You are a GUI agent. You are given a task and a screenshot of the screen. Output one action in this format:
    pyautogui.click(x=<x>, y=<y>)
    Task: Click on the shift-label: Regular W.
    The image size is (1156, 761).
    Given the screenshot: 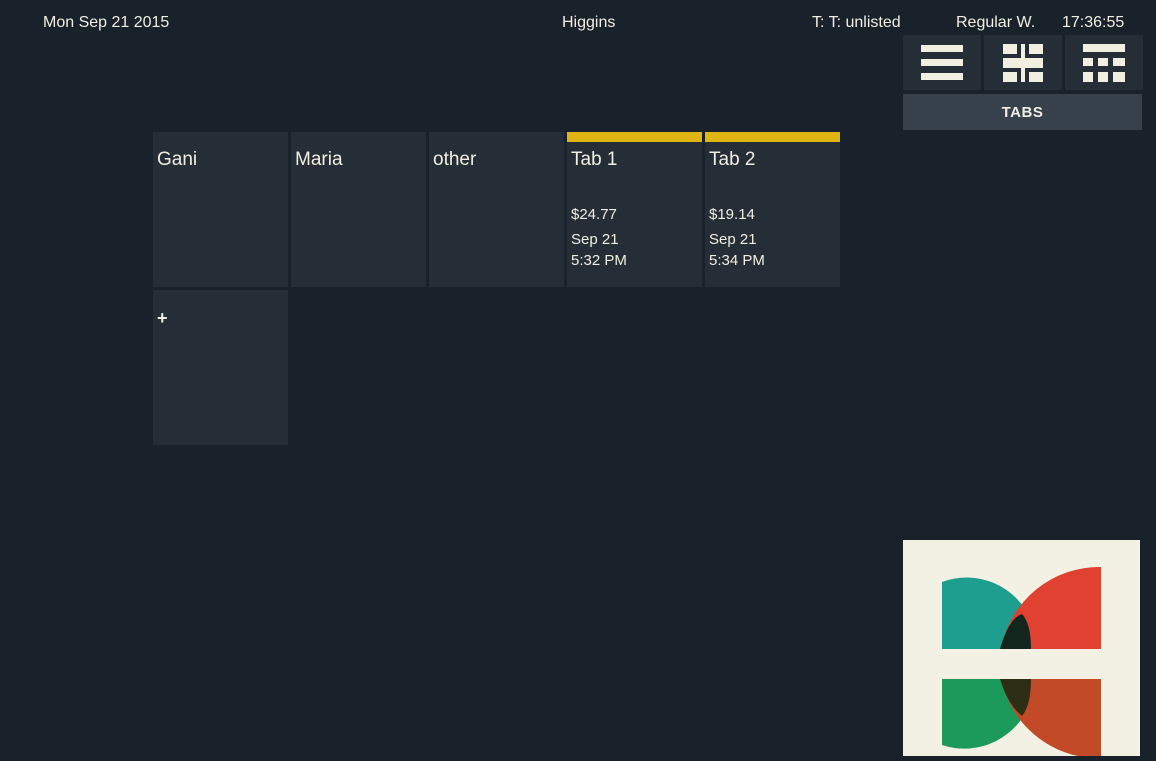 What is the action you would take?
    pyautogui.click(x=996, y=22)
    